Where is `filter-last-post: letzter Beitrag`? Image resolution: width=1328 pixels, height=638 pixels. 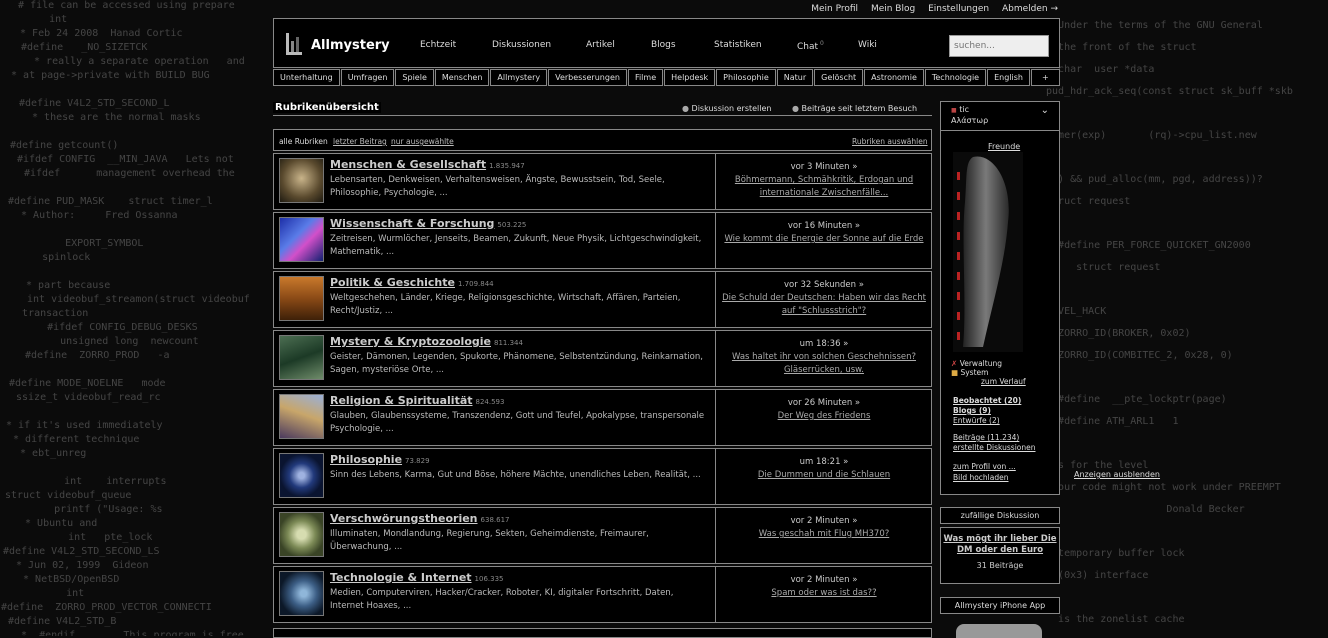
filter-last-post: letzter Beitrag is located at coordinates (360, 141).